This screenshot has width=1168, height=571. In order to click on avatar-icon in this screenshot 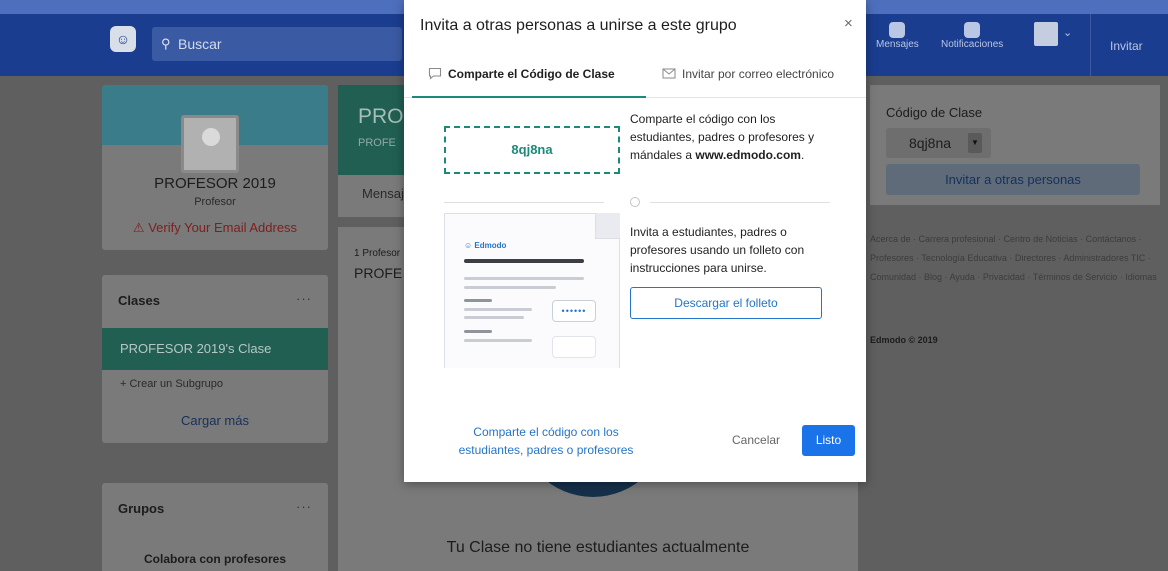, I will do `click(1046, 34)`.